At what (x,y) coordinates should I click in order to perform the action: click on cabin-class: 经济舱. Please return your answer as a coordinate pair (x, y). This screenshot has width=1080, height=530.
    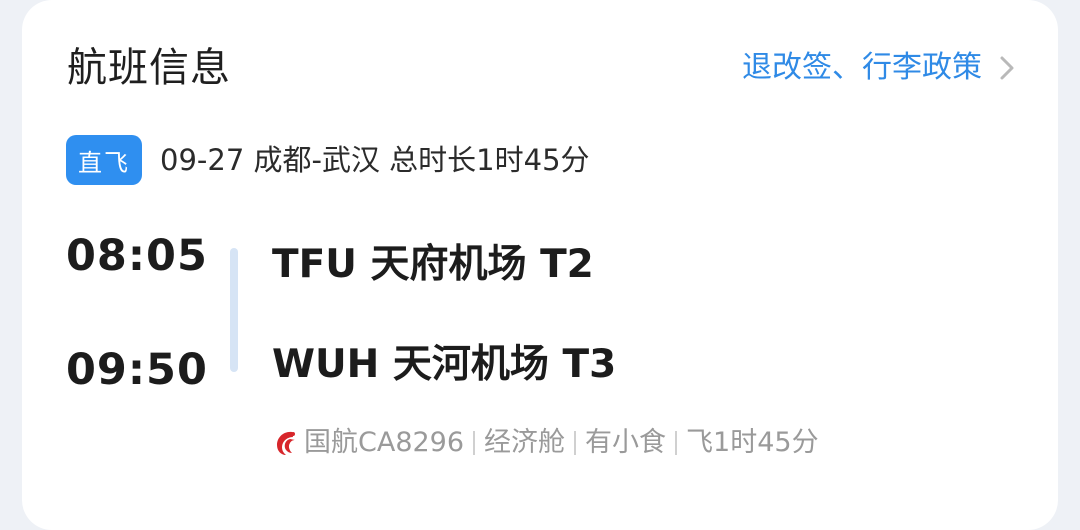
    Looking at the image, I should click on (525, 442).